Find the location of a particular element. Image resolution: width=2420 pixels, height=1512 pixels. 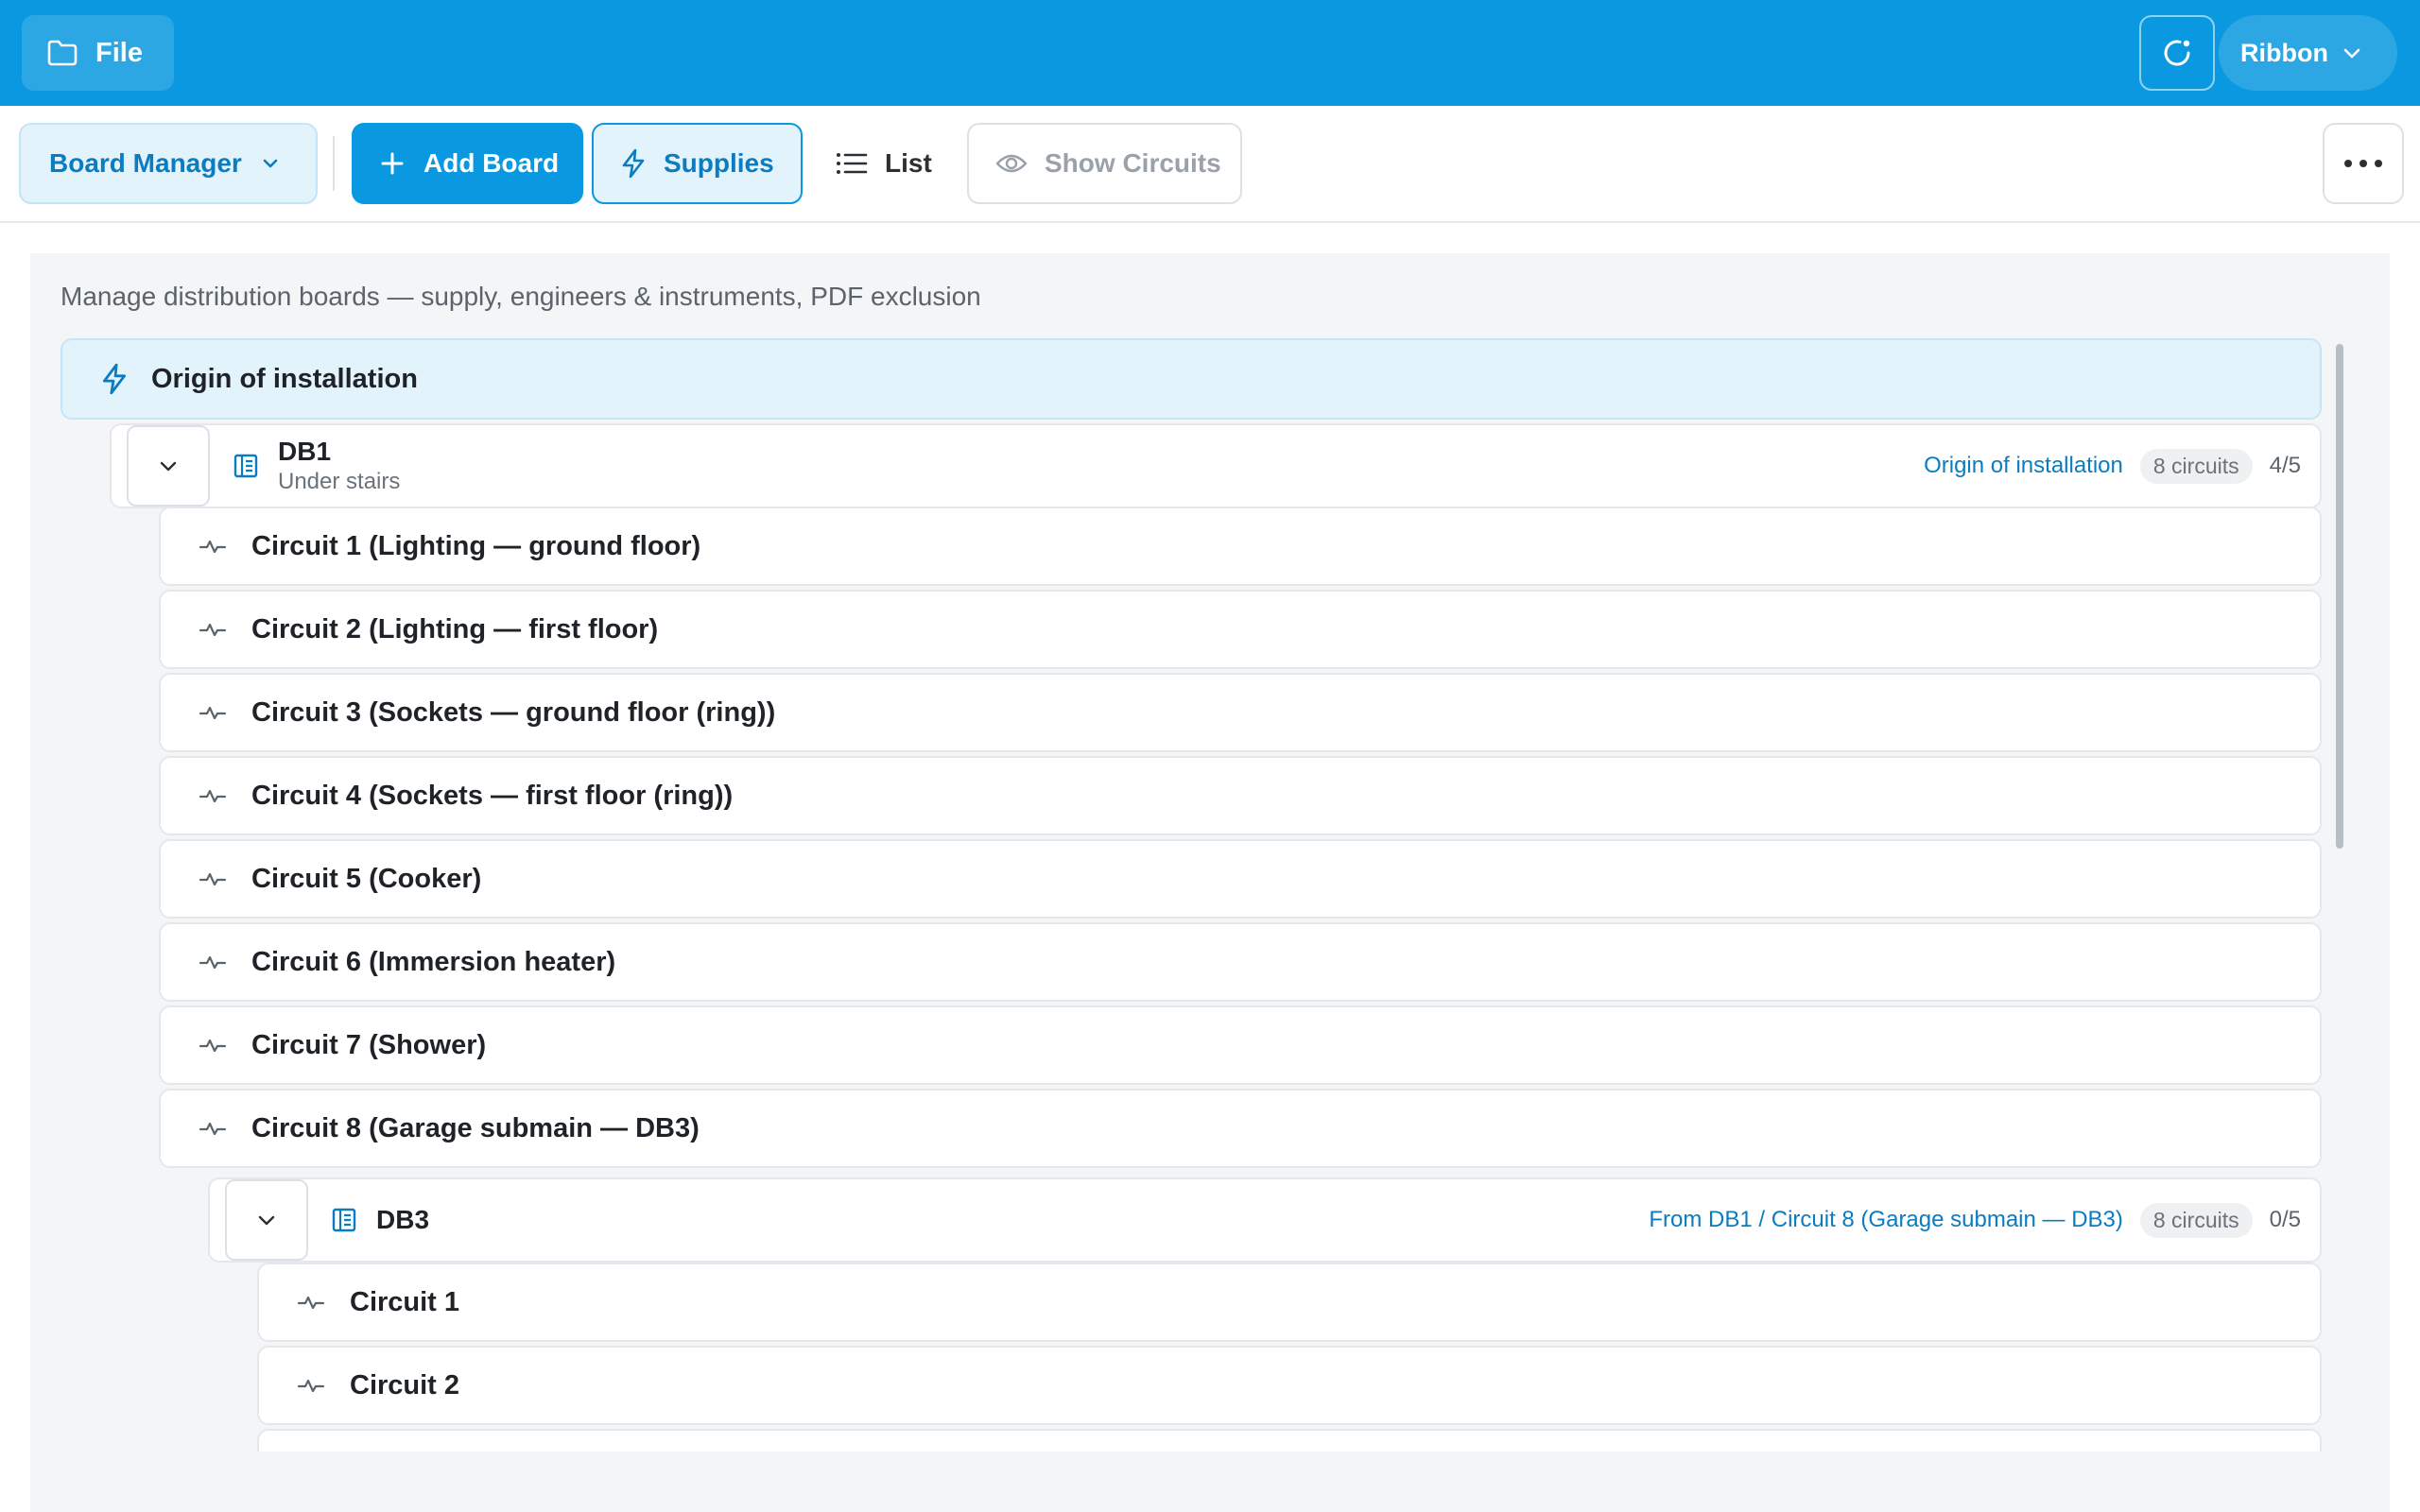

board-name: DB1 is located at coordinates (305, 451).